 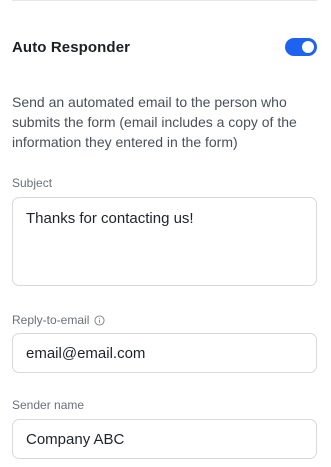 I want to click on auto-responder-header: Auto Responder, so click(x=164, y=47).